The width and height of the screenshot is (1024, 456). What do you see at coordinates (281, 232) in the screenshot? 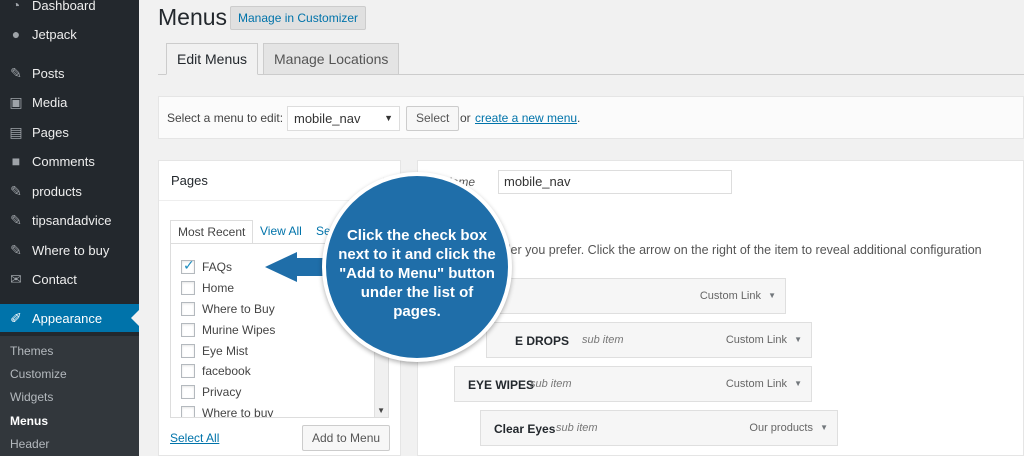
I see `tab-view-all: View All` at bounding box center [281, 232].